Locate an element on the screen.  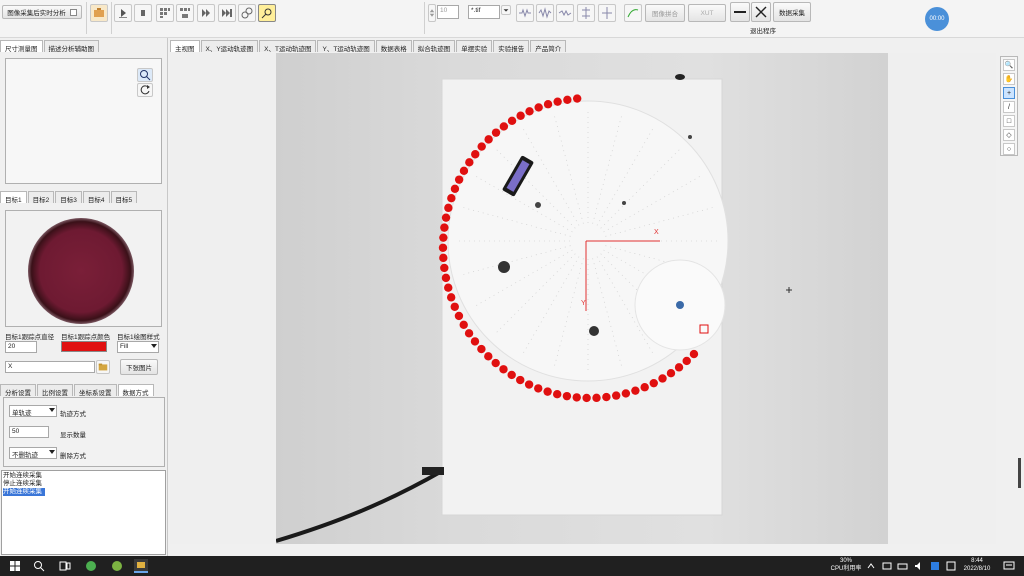
app-tracker-icon is located at coordinates (141, 566).